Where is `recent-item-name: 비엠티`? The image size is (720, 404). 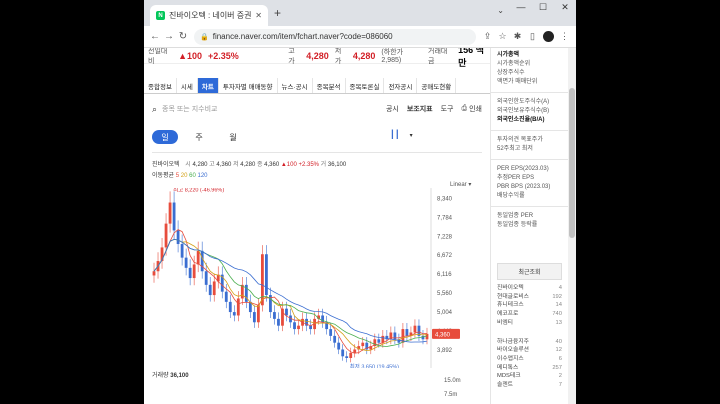 recent-item-name: 비엠티 is located at coordinates (505, 322).